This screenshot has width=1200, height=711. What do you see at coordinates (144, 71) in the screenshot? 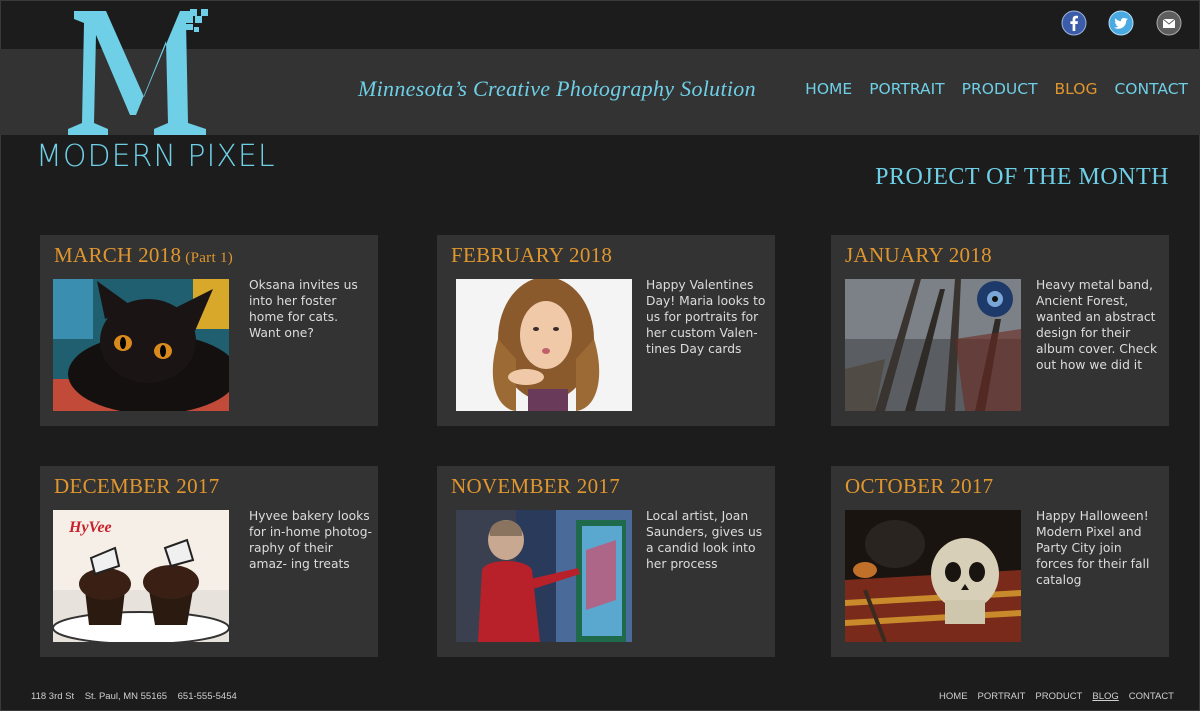
I see `logo-m-icon` at bounding box center [144, 71].